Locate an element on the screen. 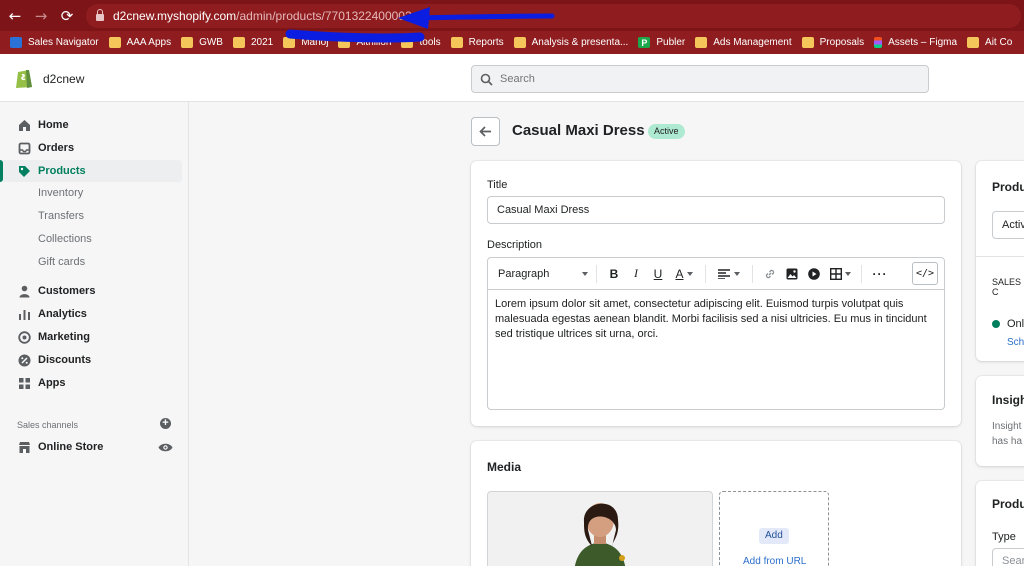  table-icon is located at coordinates (840, 274).